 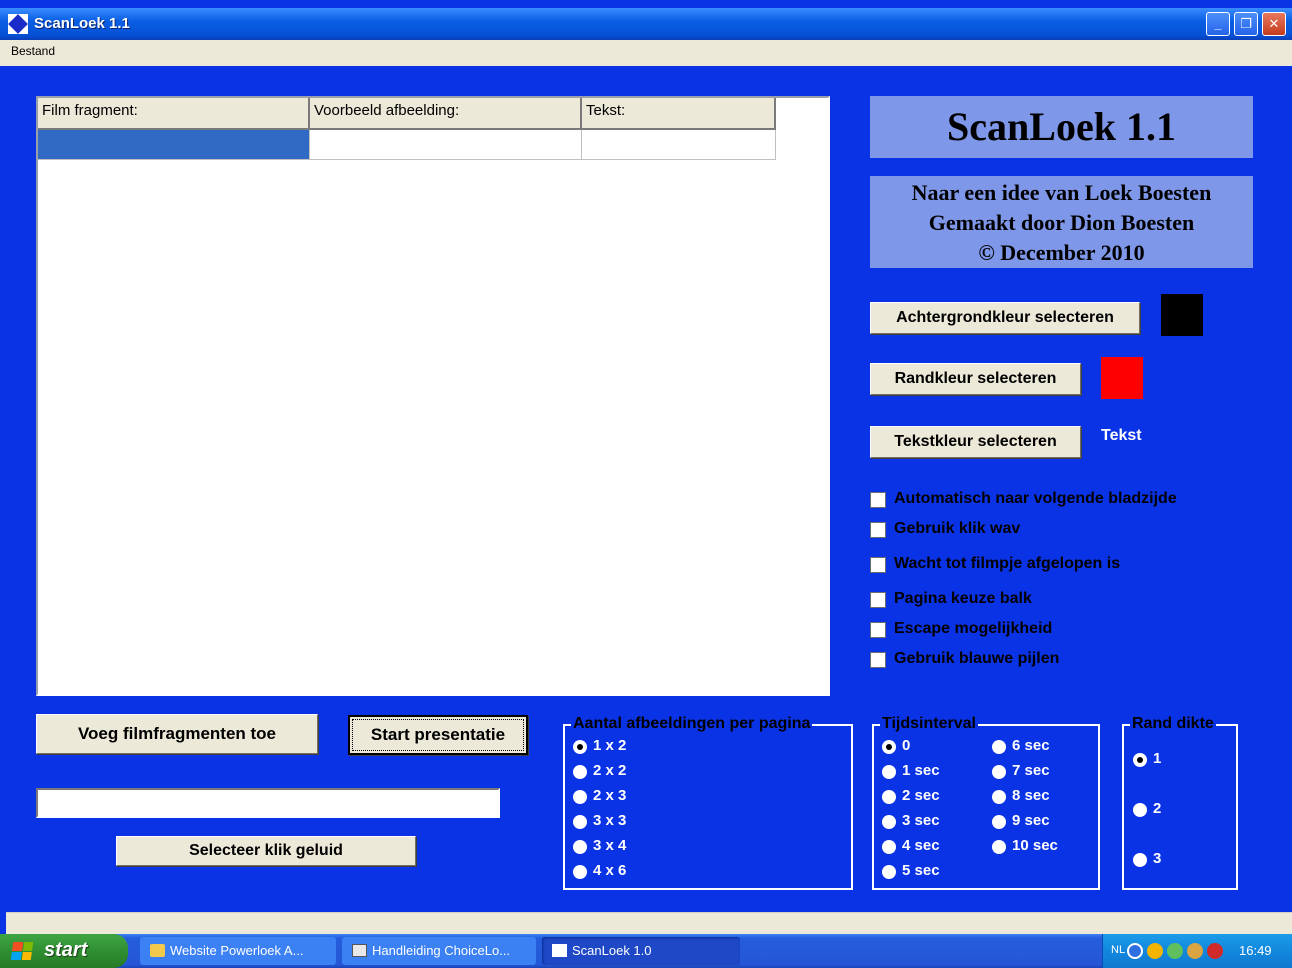 What do you see at coordinates (177, 734) in the screenshot?
I see `add-fragments-button: Voeg filmfragmenten toe` at bounding box center [177, 734].